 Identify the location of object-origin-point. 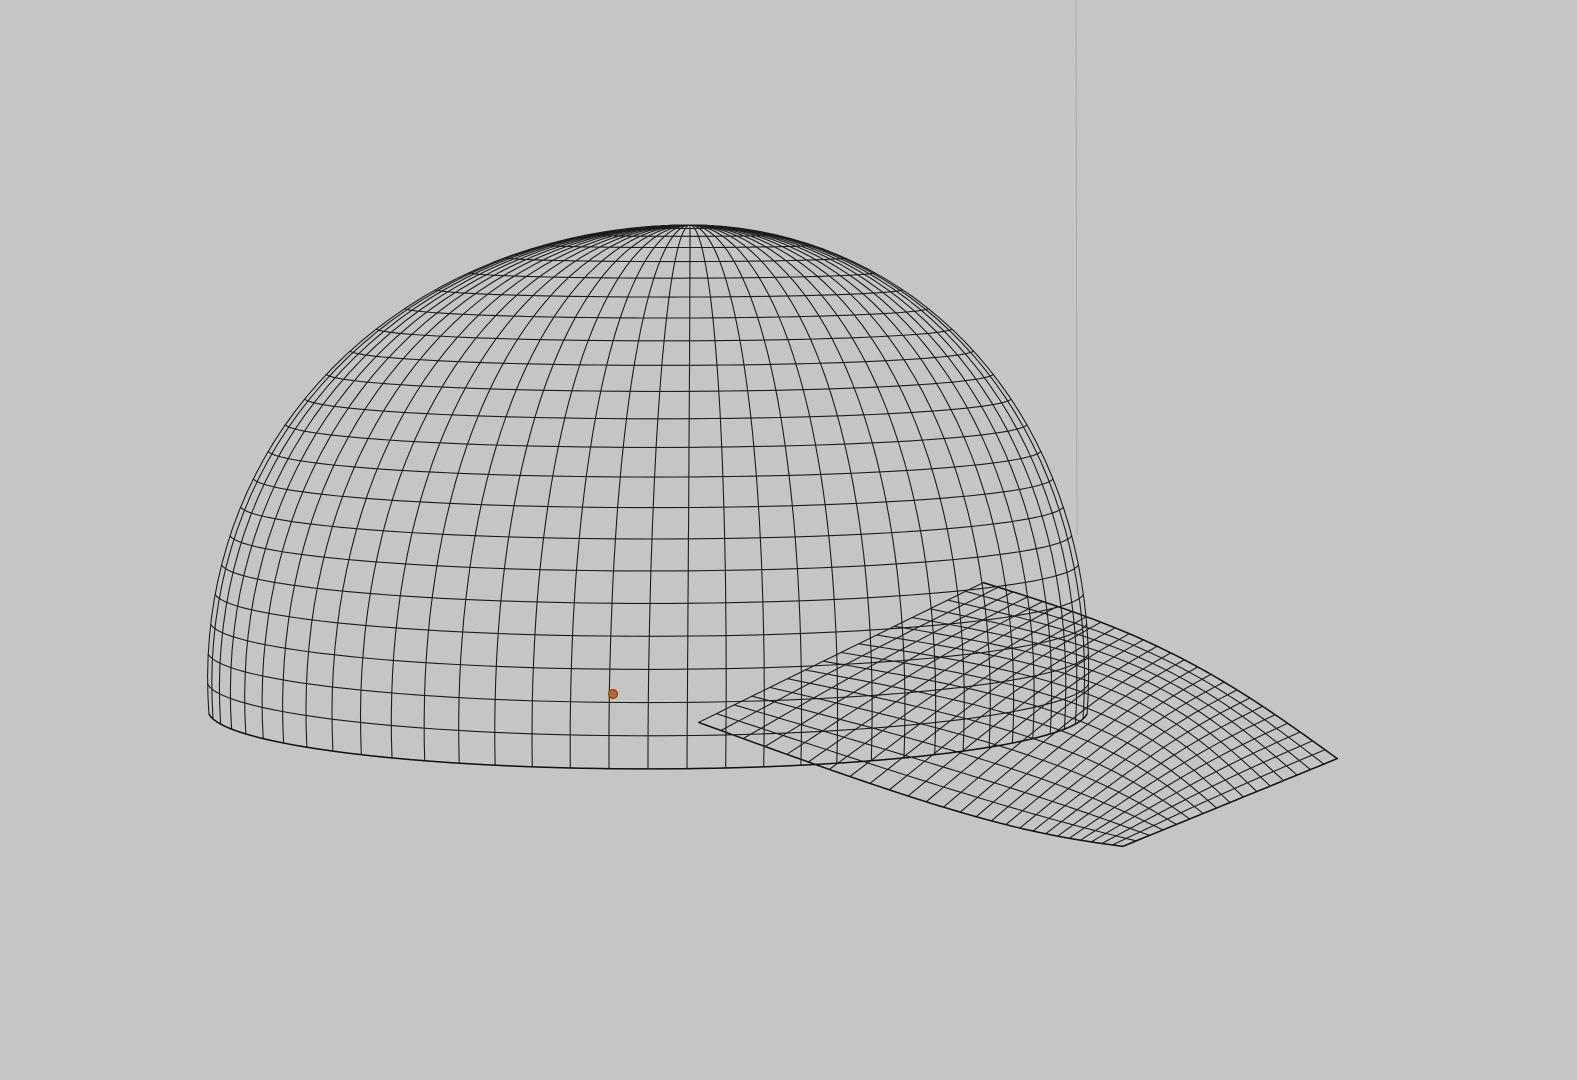
(613, 694).